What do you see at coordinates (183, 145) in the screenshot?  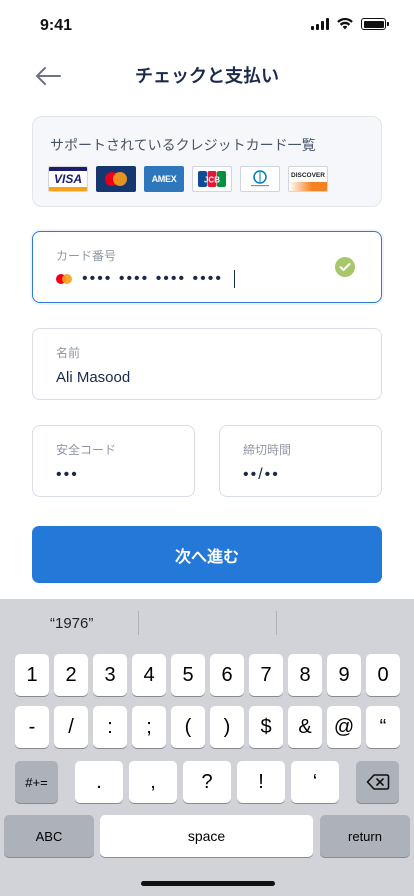 I see `supported-cards-title: サポートされているクレジットカード一覧` at bounding box center [183, 145].